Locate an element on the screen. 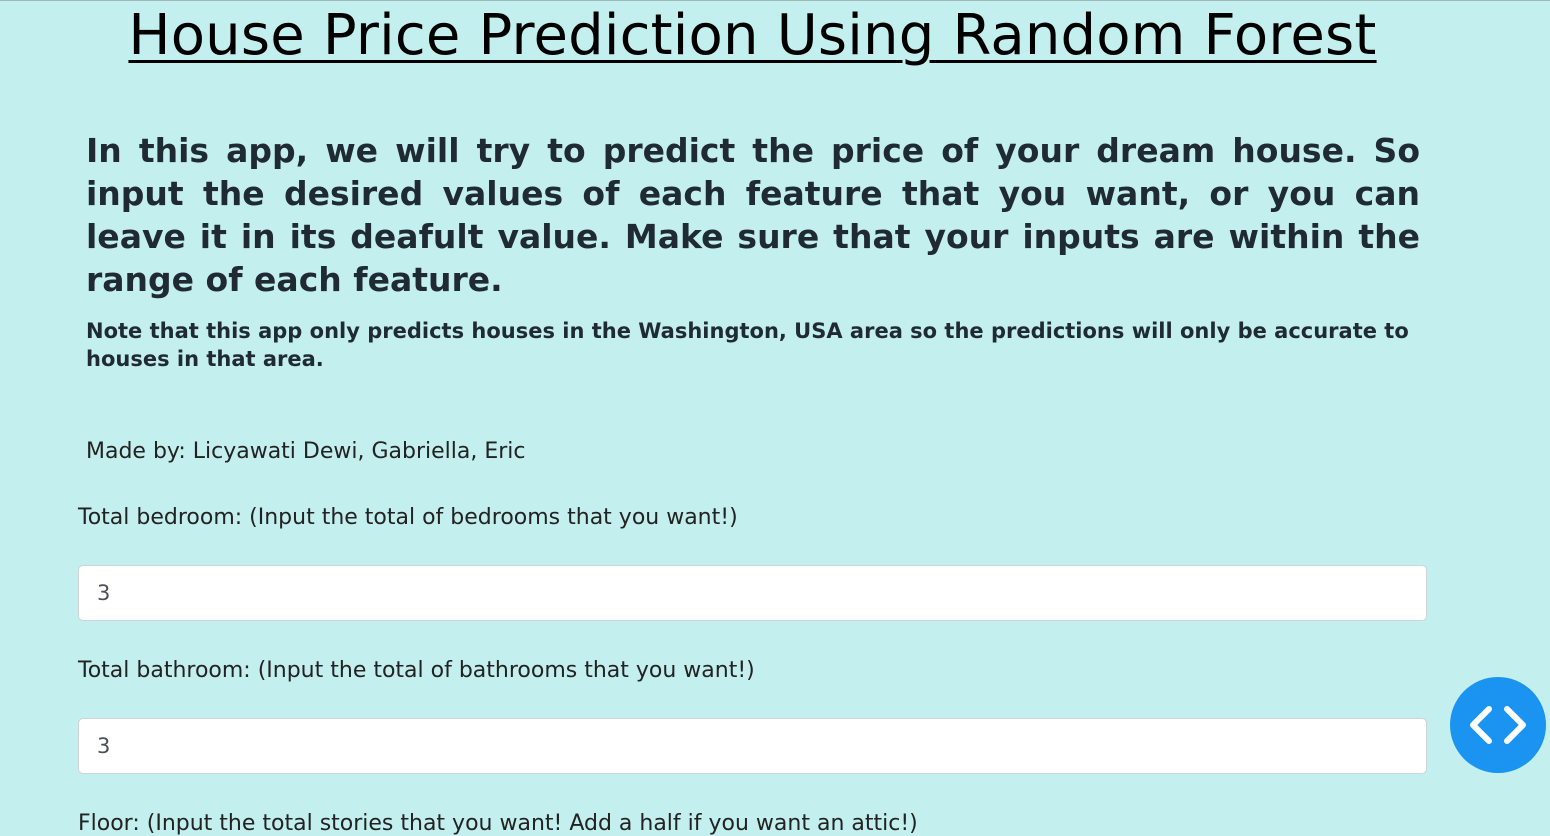 The width and height of the screenshot is (1550, 836). code-view-button is located at coordinates (1498, 725).